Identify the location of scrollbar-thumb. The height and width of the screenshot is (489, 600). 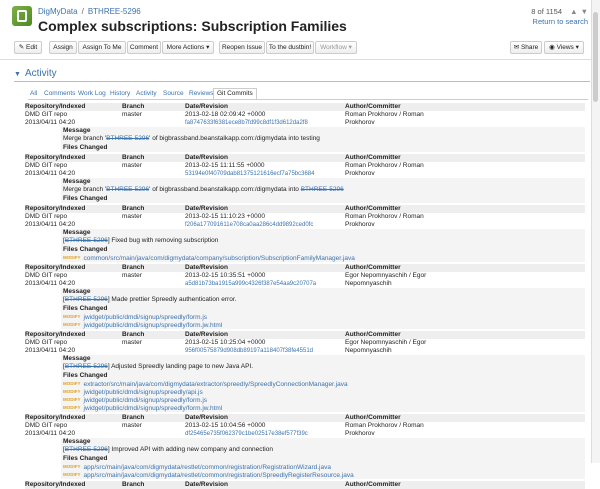
(595, 57).